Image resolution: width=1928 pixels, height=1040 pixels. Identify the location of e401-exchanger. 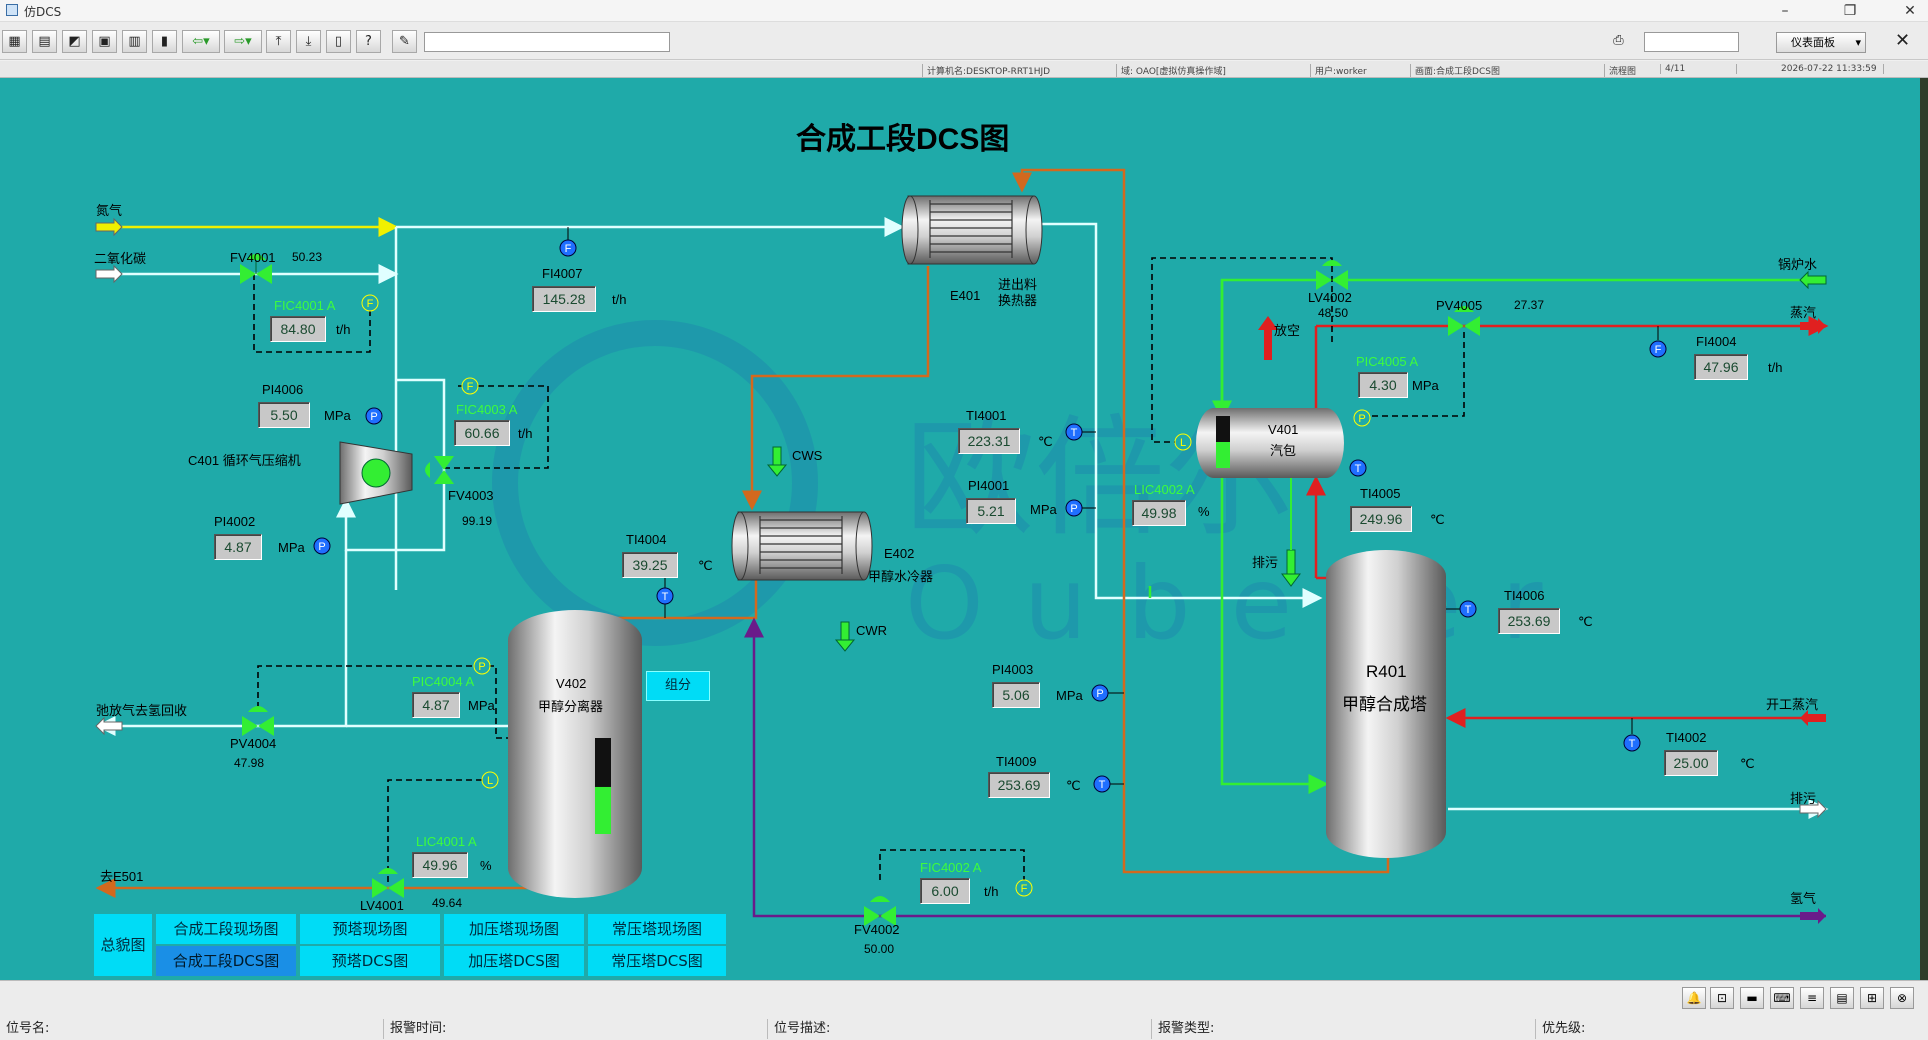
(972, 230).